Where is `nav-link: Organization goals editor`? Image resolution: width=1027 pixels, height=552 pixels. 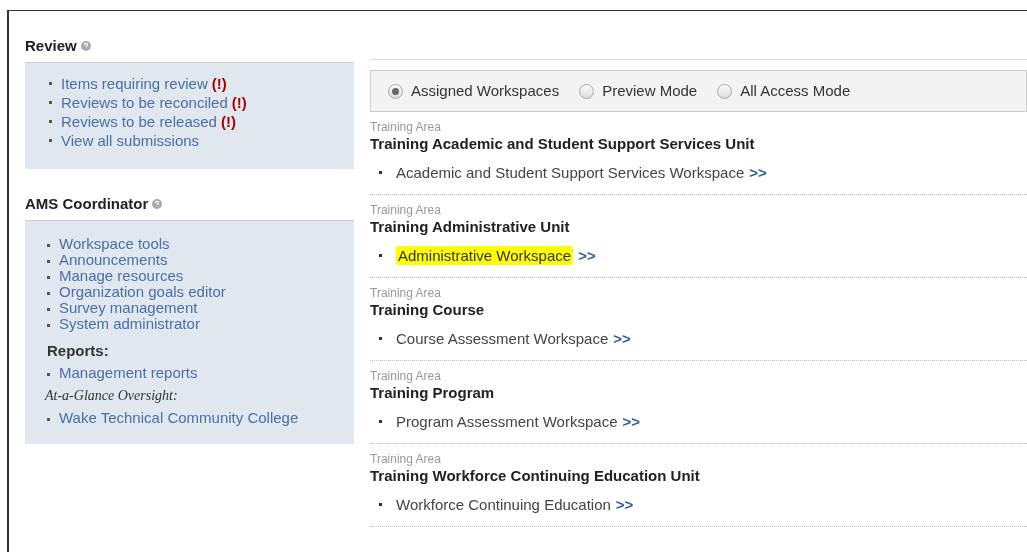 nav-link: Organization goals editor is located at coordinates (142, 292).